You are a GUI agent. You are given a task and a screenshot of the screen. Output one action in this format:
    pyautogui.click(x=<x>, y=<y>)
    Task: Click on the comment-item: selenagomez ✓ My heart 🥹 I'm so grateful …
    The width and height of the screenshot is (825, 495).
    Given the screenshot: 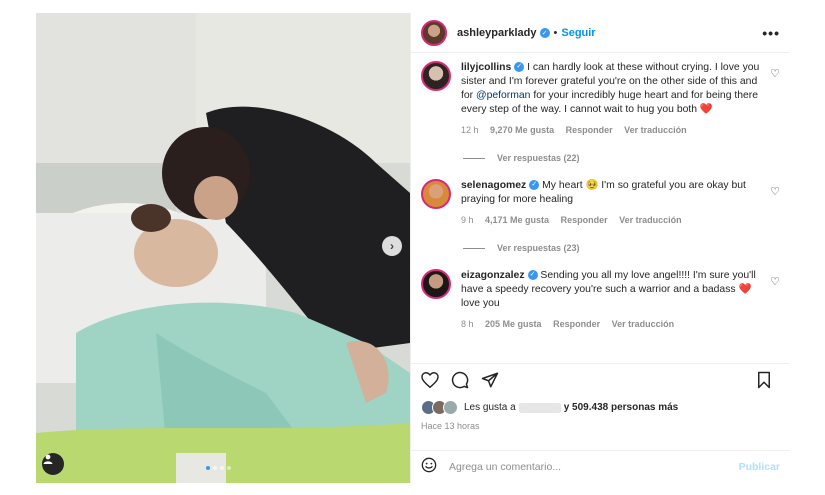 What is the action you would take?
    pyautogui.click(x=600, y=203)
    